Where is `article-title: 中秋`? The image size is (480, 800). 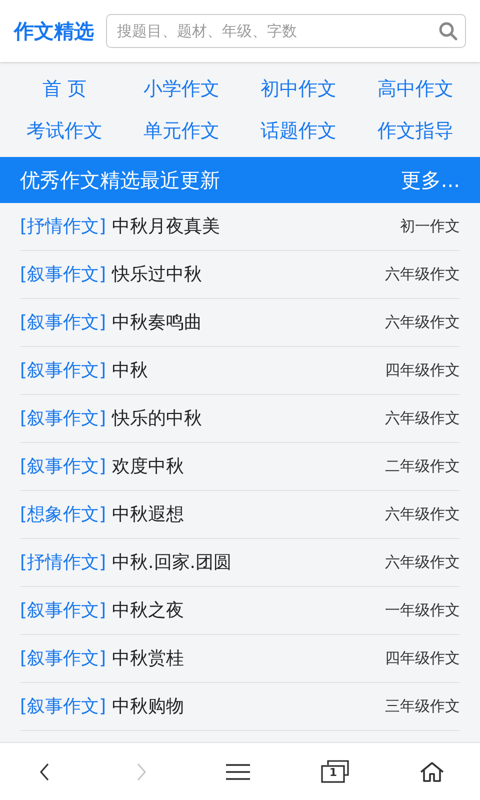
article-title: 中秋 is located at coordinates (130, 370).